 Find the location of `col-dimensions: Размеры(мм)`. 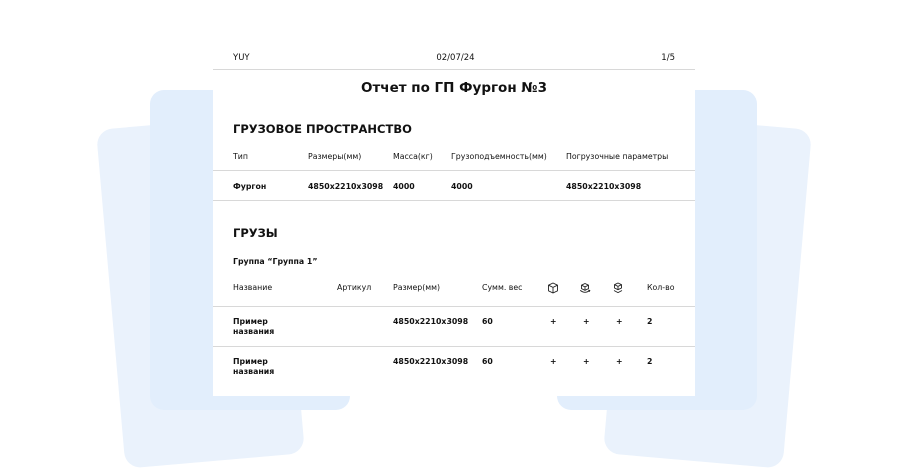

col-dimensions: Размеры(мм) is located at coordinates (335, 156).